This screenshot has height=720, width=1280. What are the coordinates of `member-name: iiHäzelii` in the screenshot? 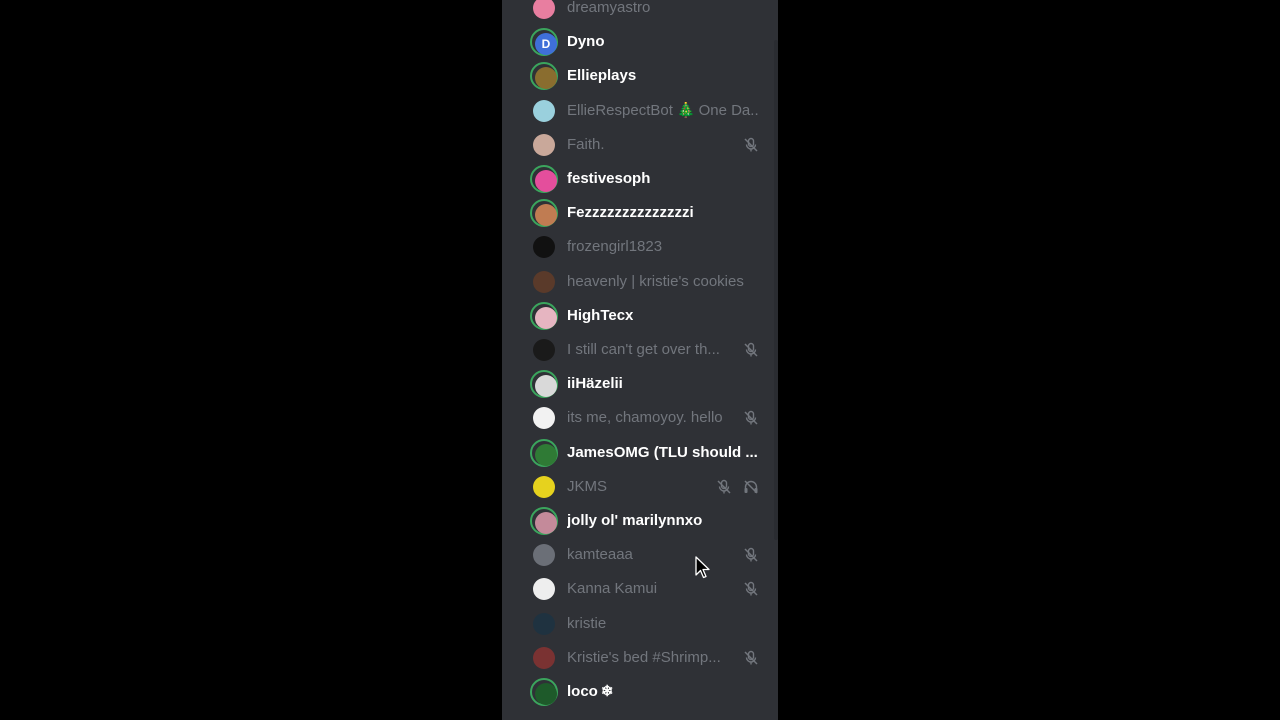 It's located at (595, 384).